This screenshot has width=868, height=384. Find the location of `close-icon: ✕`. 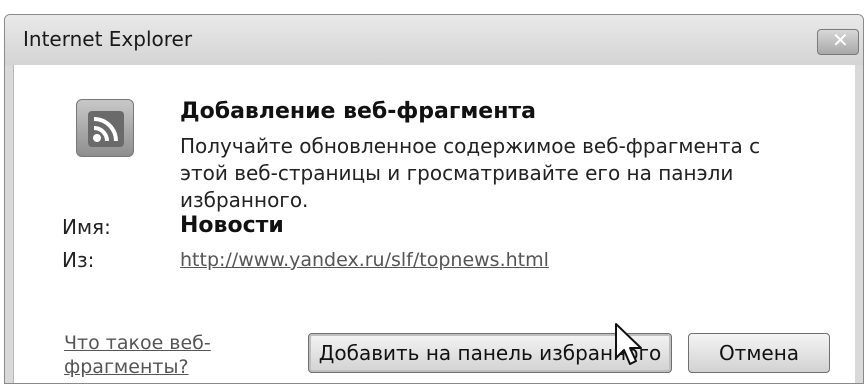

close-icon: ✕ is located at coordinates (840, 40).